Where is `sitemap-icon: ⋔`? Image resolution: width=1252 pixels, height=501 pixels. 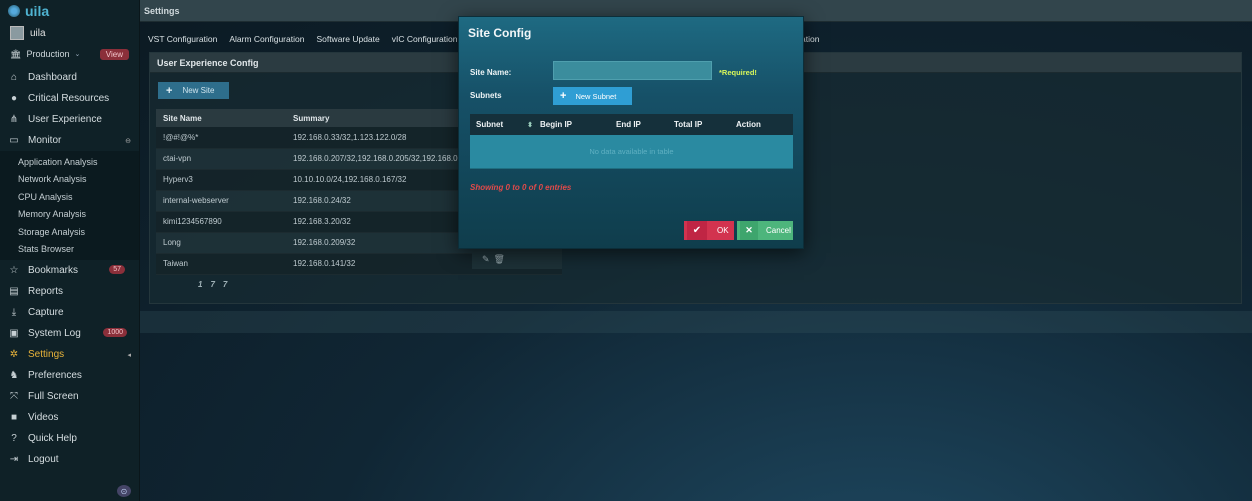 sitemap-icon: ⋔ is located at coordinates (14, 119).